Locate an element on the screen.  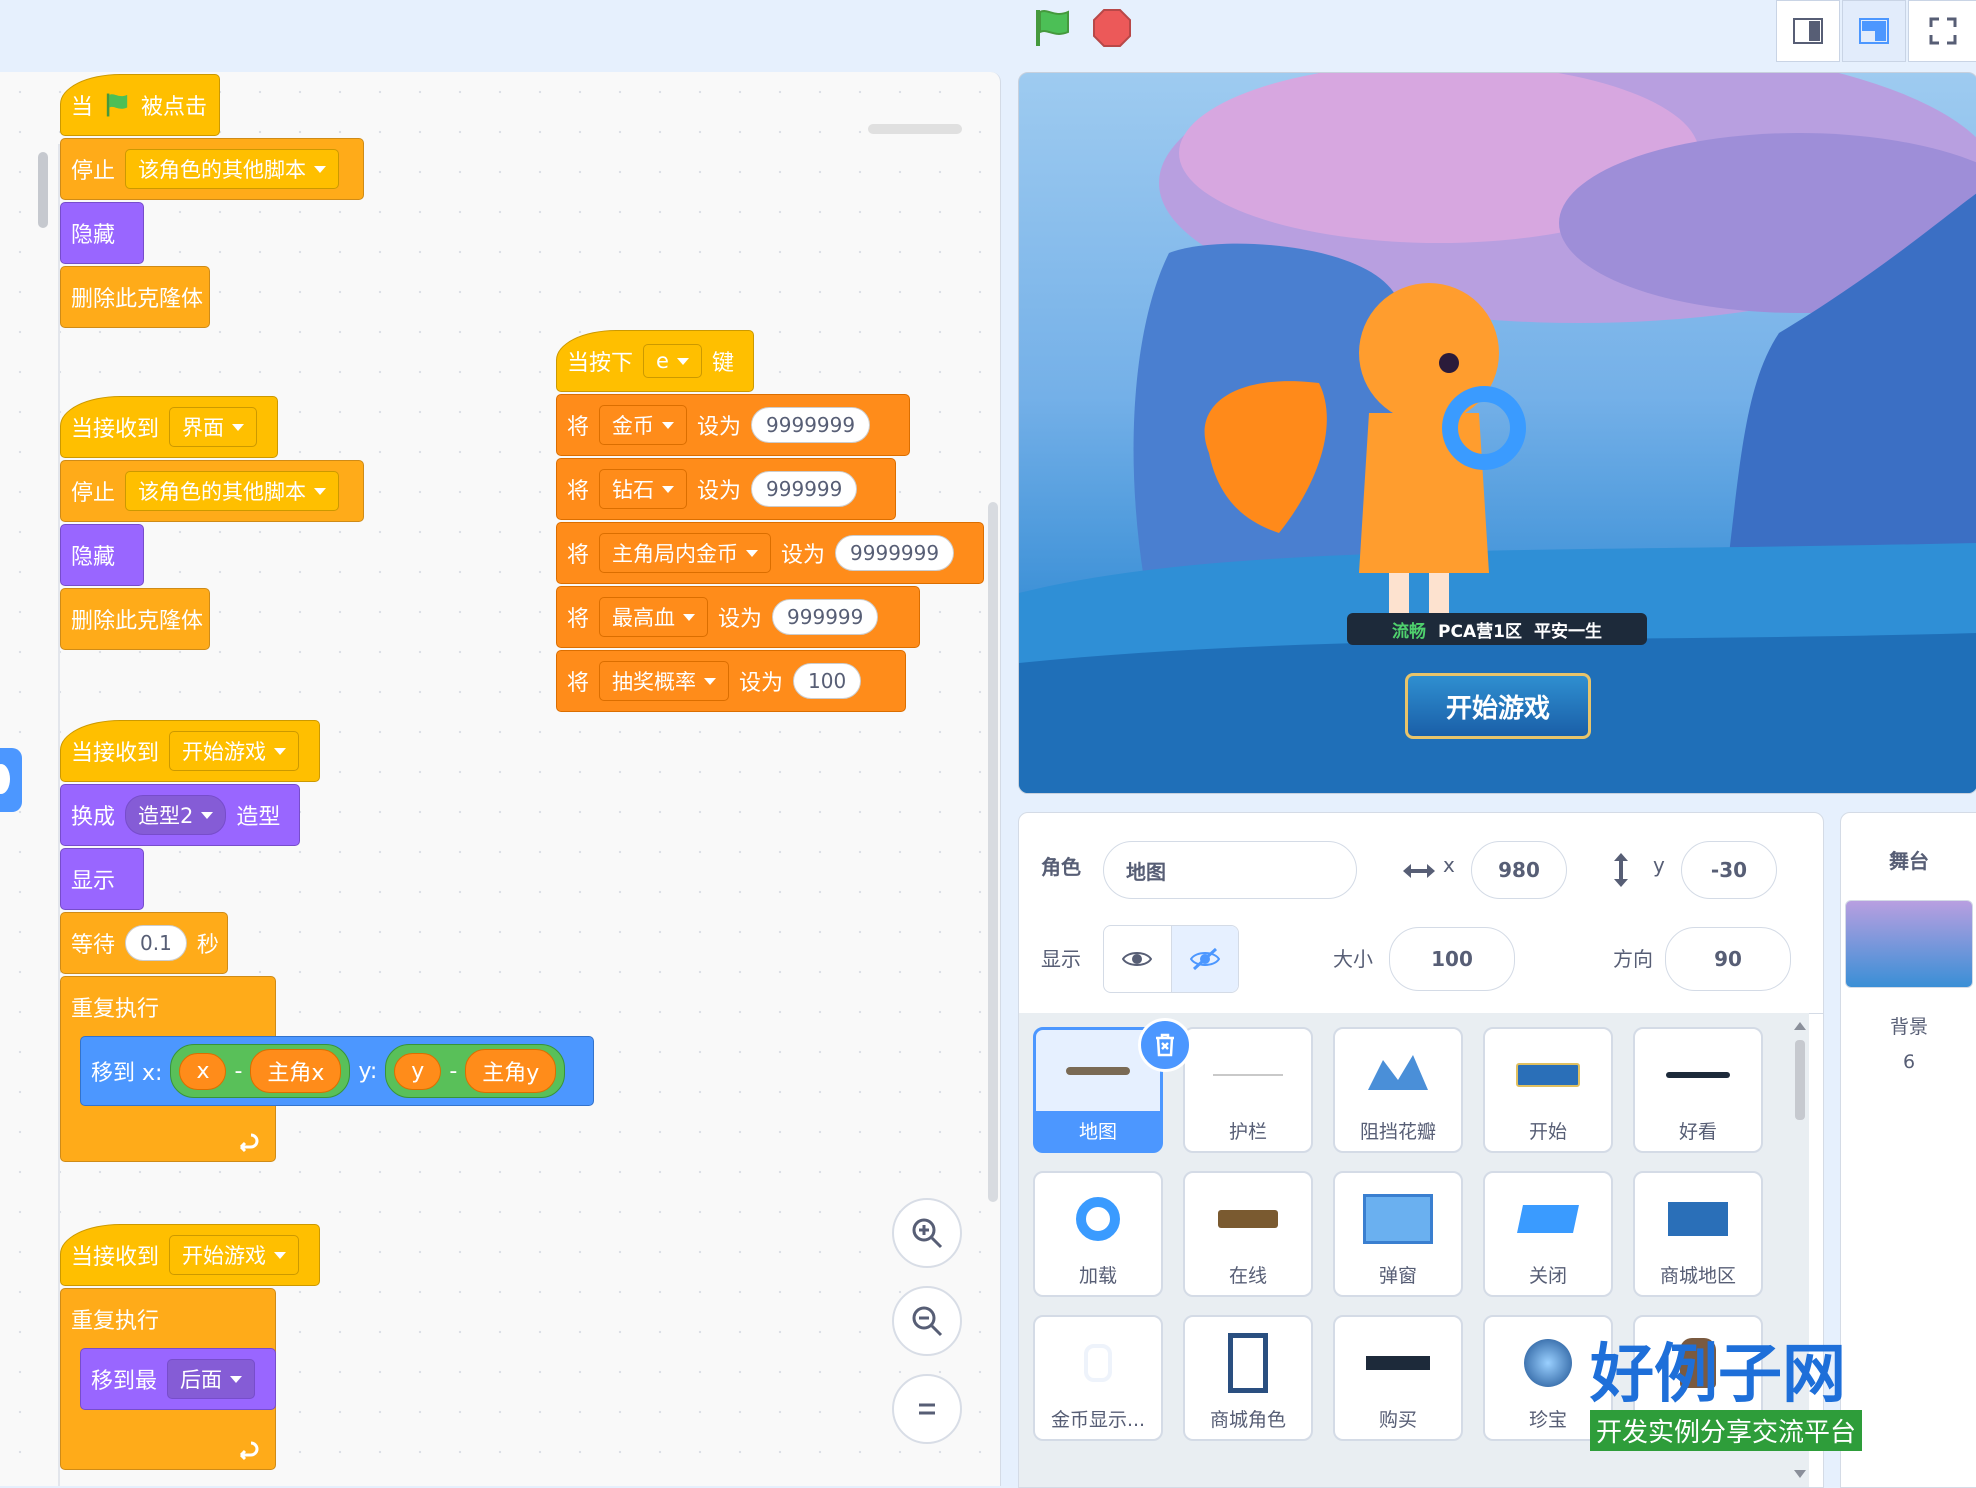
top-bar is located at coordinates (988, 36).